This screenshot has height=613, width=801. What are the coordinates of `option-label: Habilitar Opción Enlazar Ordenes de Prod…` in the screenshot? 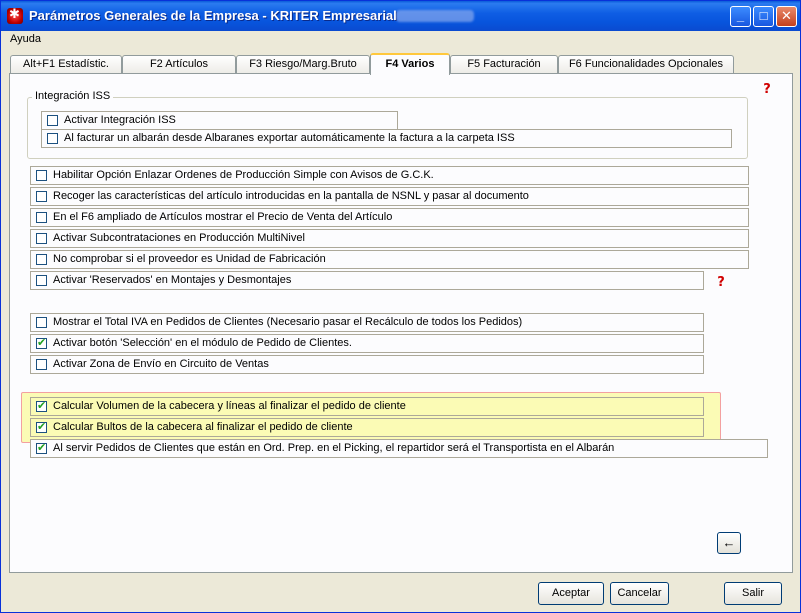 It's located at (243, 175).